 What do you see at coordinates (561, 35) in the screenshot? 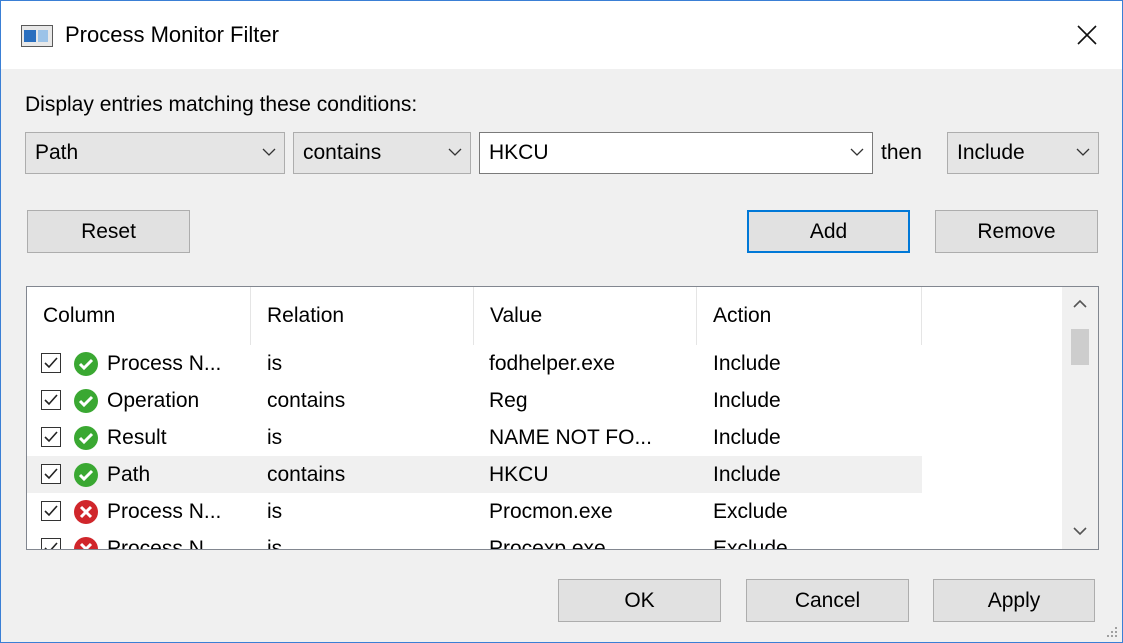
I see `title-bar: Process Monitor Filter` at bounding box center [561, 35].